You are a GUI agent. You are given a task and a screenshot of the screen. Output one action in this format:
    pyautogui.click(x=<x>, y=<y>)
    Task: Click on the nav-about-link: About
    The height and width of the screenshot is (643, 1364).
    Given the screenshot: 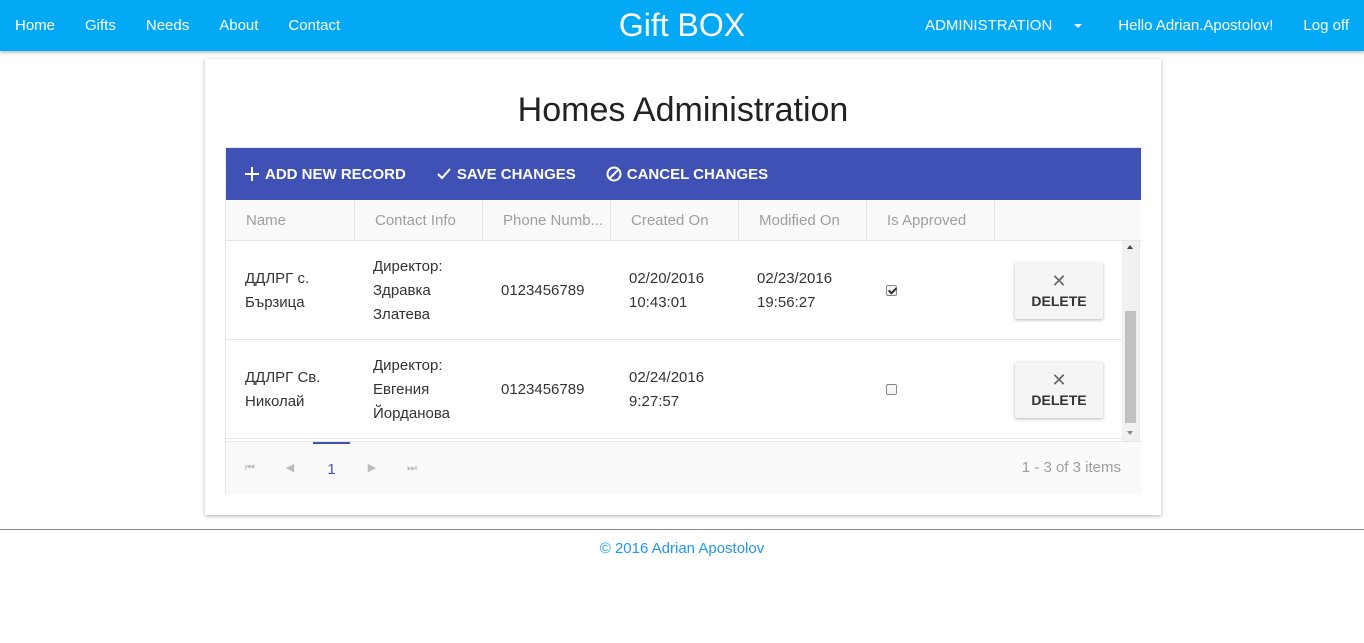 What is the action you would take?
    pyautogui.click(x=238, y=25)
    